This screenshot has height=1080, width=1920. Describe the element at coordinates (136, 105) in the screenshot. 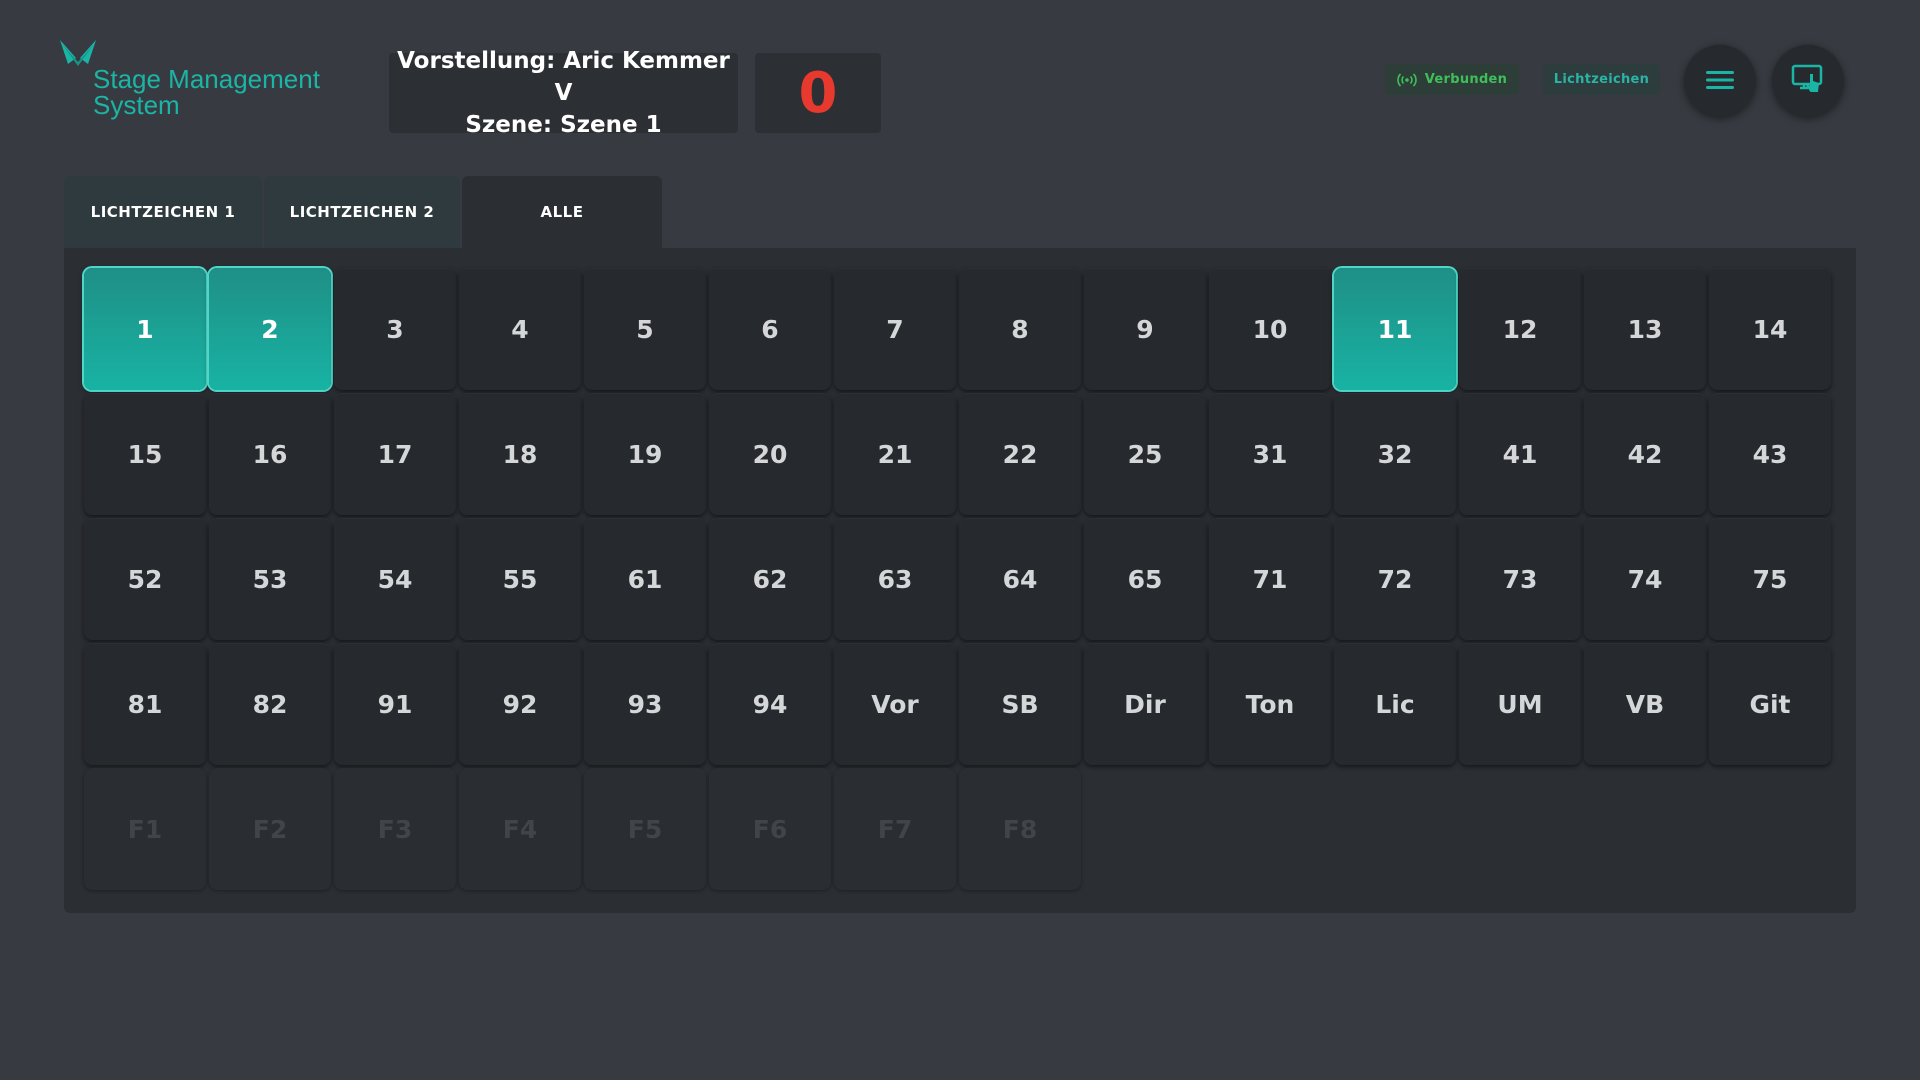

I see `app-title-line2: System` at that location.